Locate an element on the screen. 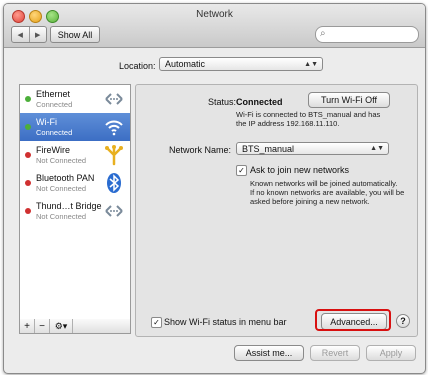  bluetooth-icon is located at coordinates (114, 183).